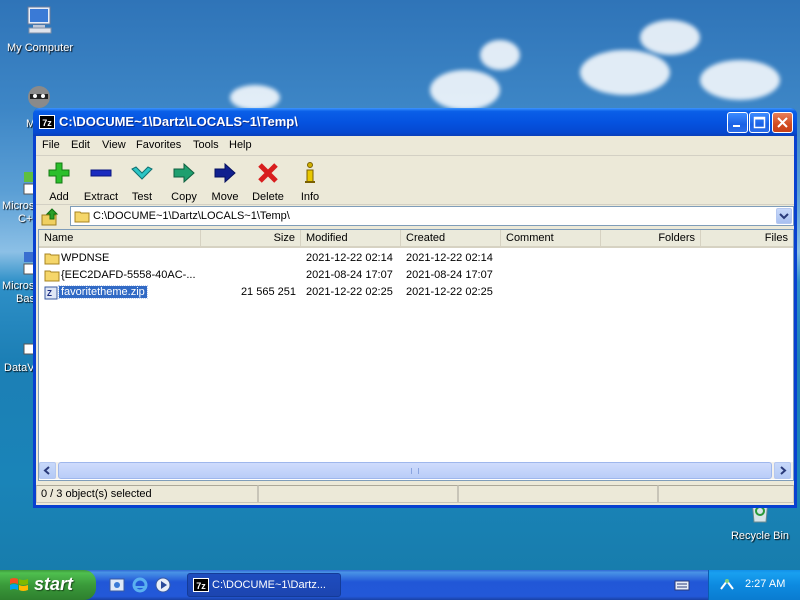 The height and width of the screenshot is (600, 800). What do you see at coordinates (19, 584) in the screenshot?
I see `windows-flag-icon` at bounding box center [19, 584].